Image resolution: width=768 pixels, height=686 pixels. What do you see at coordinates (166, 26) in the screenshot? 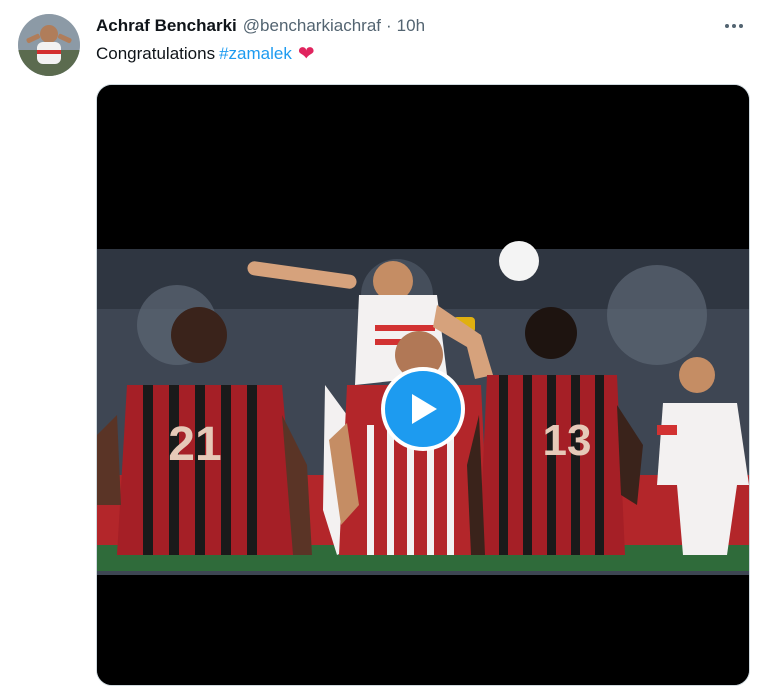
I see `author-name: Achraf Bencharki` at bounding box center [166, 26].